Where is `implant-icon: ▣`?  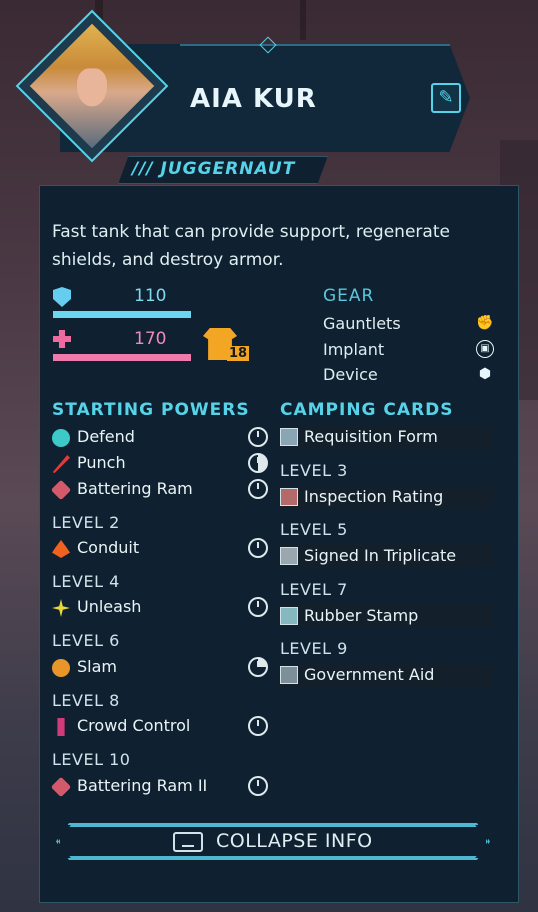
implant-icon: ▣ is located at coordinates (485, 349).